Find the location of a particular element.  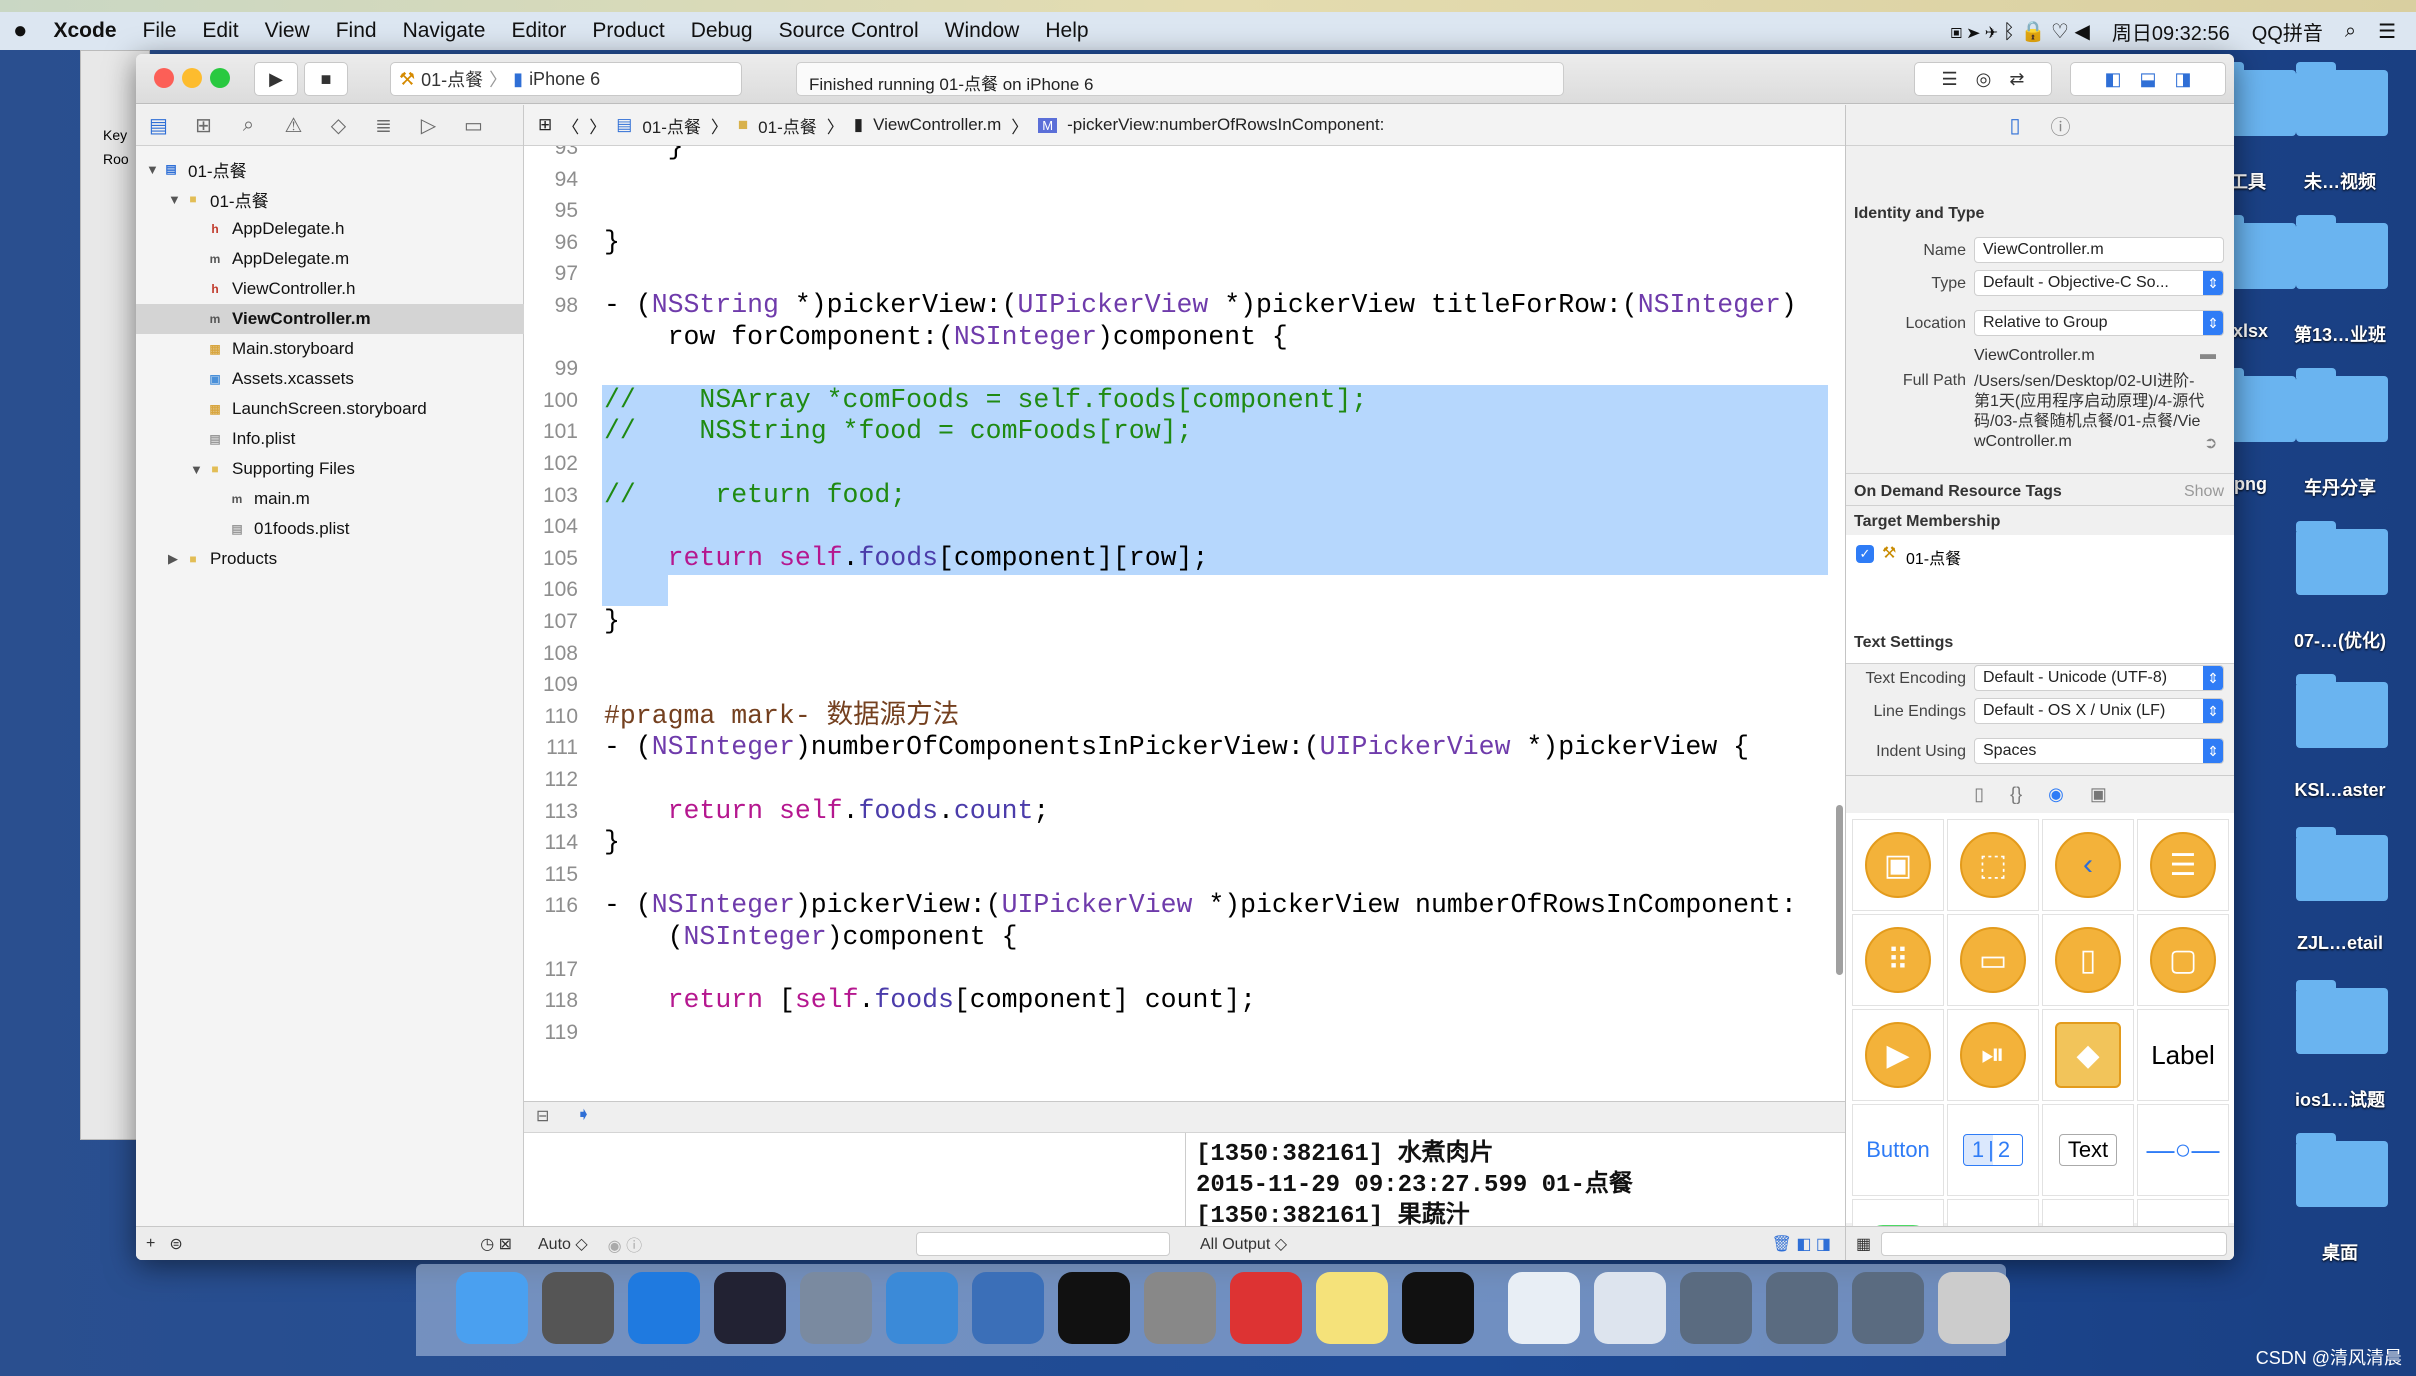

endings-popup: Default - OS X / Unix (LF) is located at coordinates (2099, 711).